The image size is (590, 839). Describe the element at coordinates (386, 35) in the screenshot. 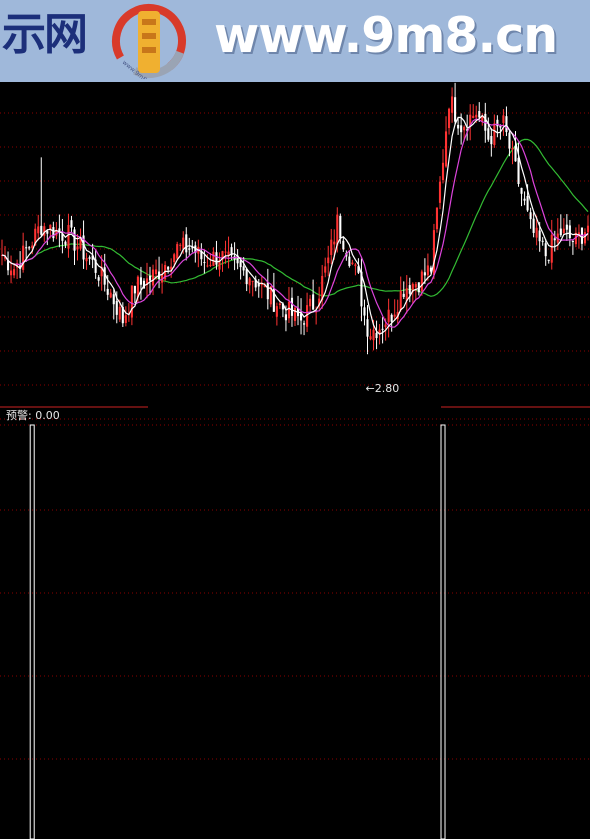

I see `site-url-text: www.9m8.cn` at that location.